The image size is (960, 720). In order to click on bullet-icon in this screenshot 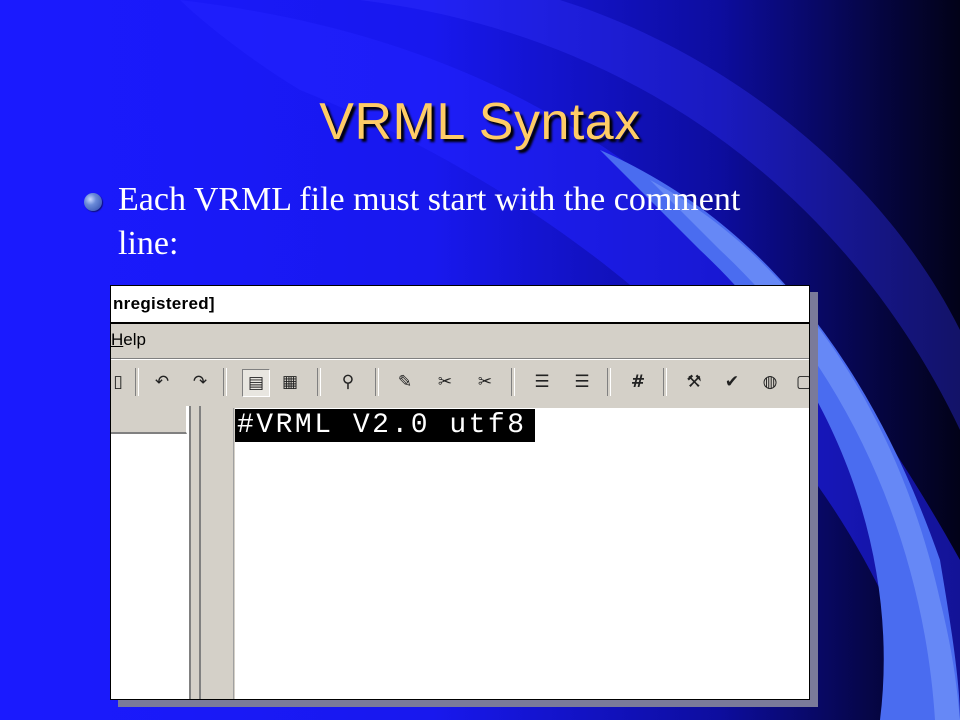, I will do `click(93, 202)`.